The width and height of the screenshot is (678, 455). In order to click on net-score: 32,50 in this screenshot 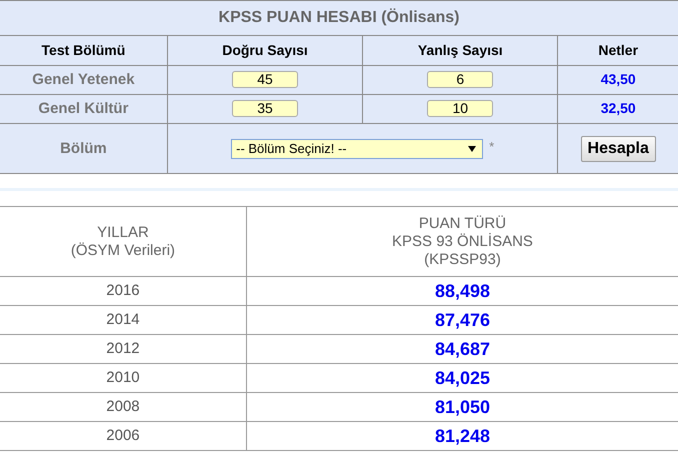, I will do `click(618, 108)`.